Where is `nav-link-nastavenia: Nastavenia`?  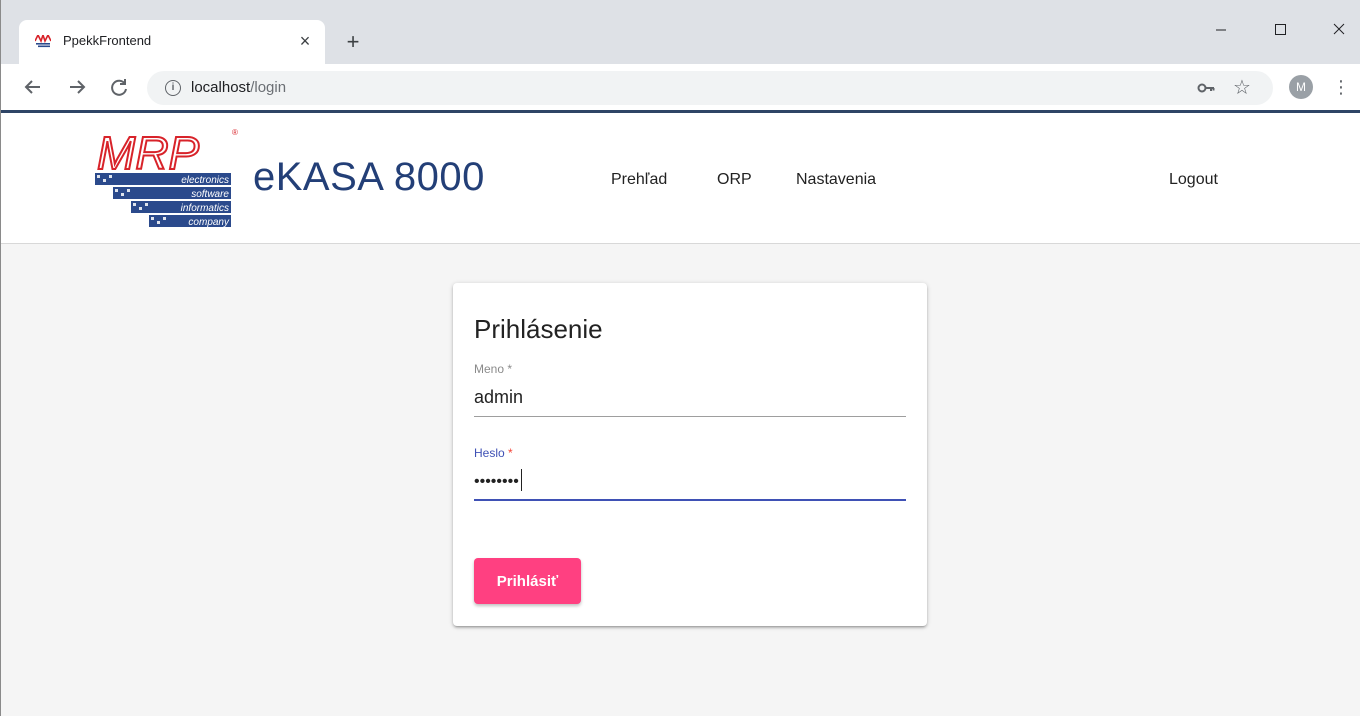 nav-link-nastavenia: Nastavenia is located at coordinates (836, 180).